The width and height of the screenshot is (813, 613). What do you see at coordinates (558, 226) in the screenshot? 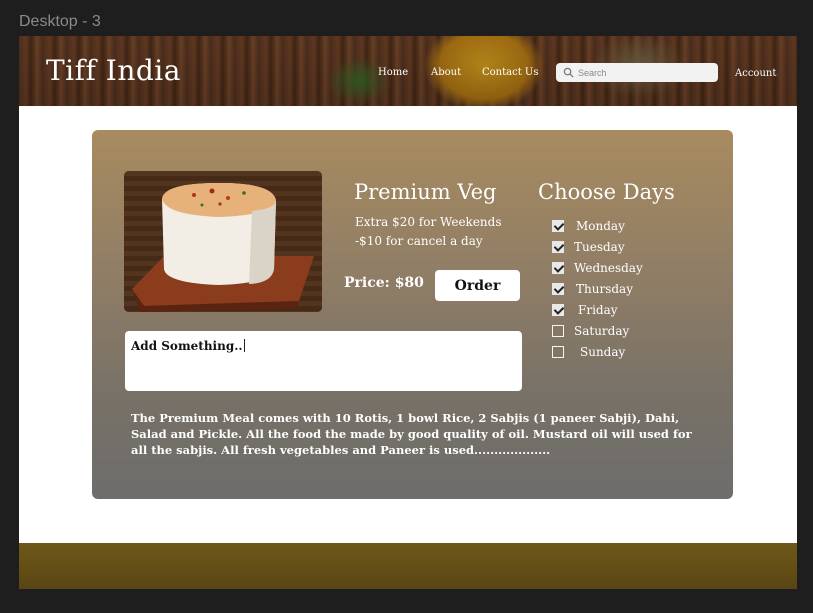
I see `monday-checkbox` at bounding box center [558, 226].